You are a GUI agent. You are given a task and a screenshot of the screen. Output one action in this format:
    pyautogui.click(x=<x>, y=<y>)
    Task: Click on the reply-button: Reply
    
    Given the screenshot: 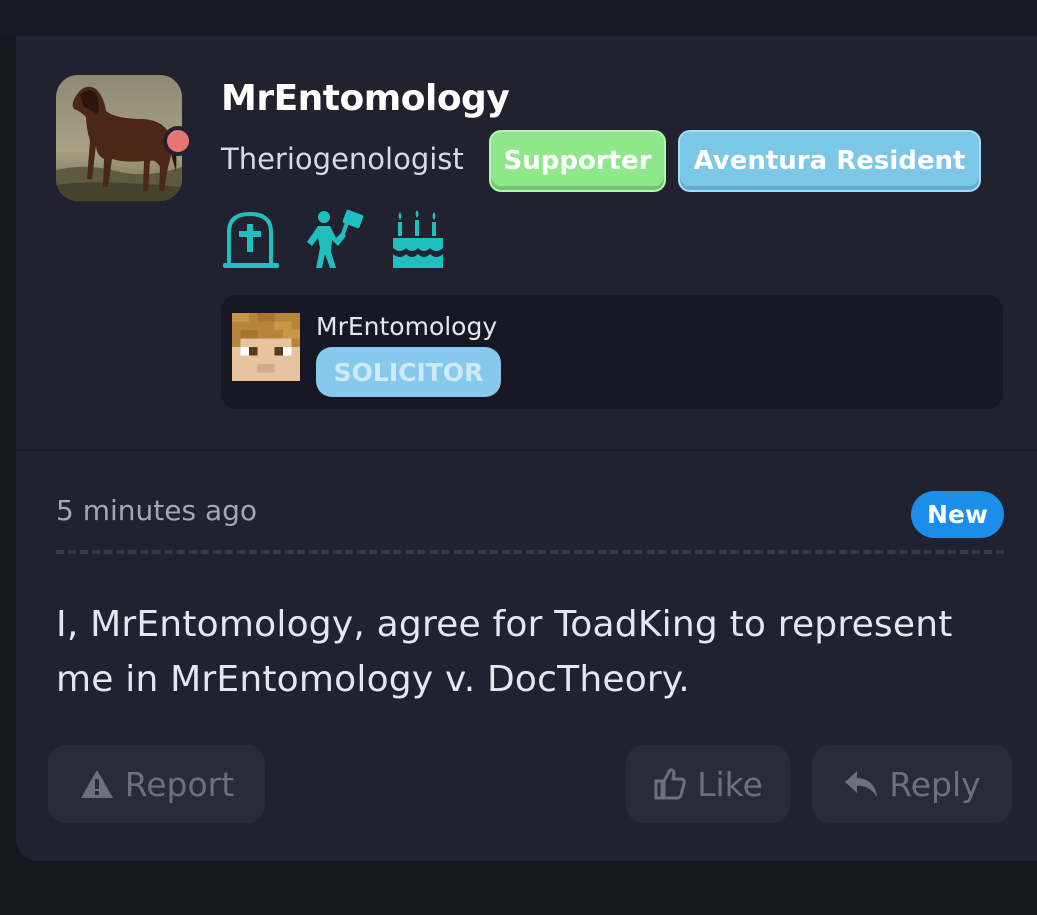 What is the action you would take?
    pyautogui.click(x=912, y=784)
    